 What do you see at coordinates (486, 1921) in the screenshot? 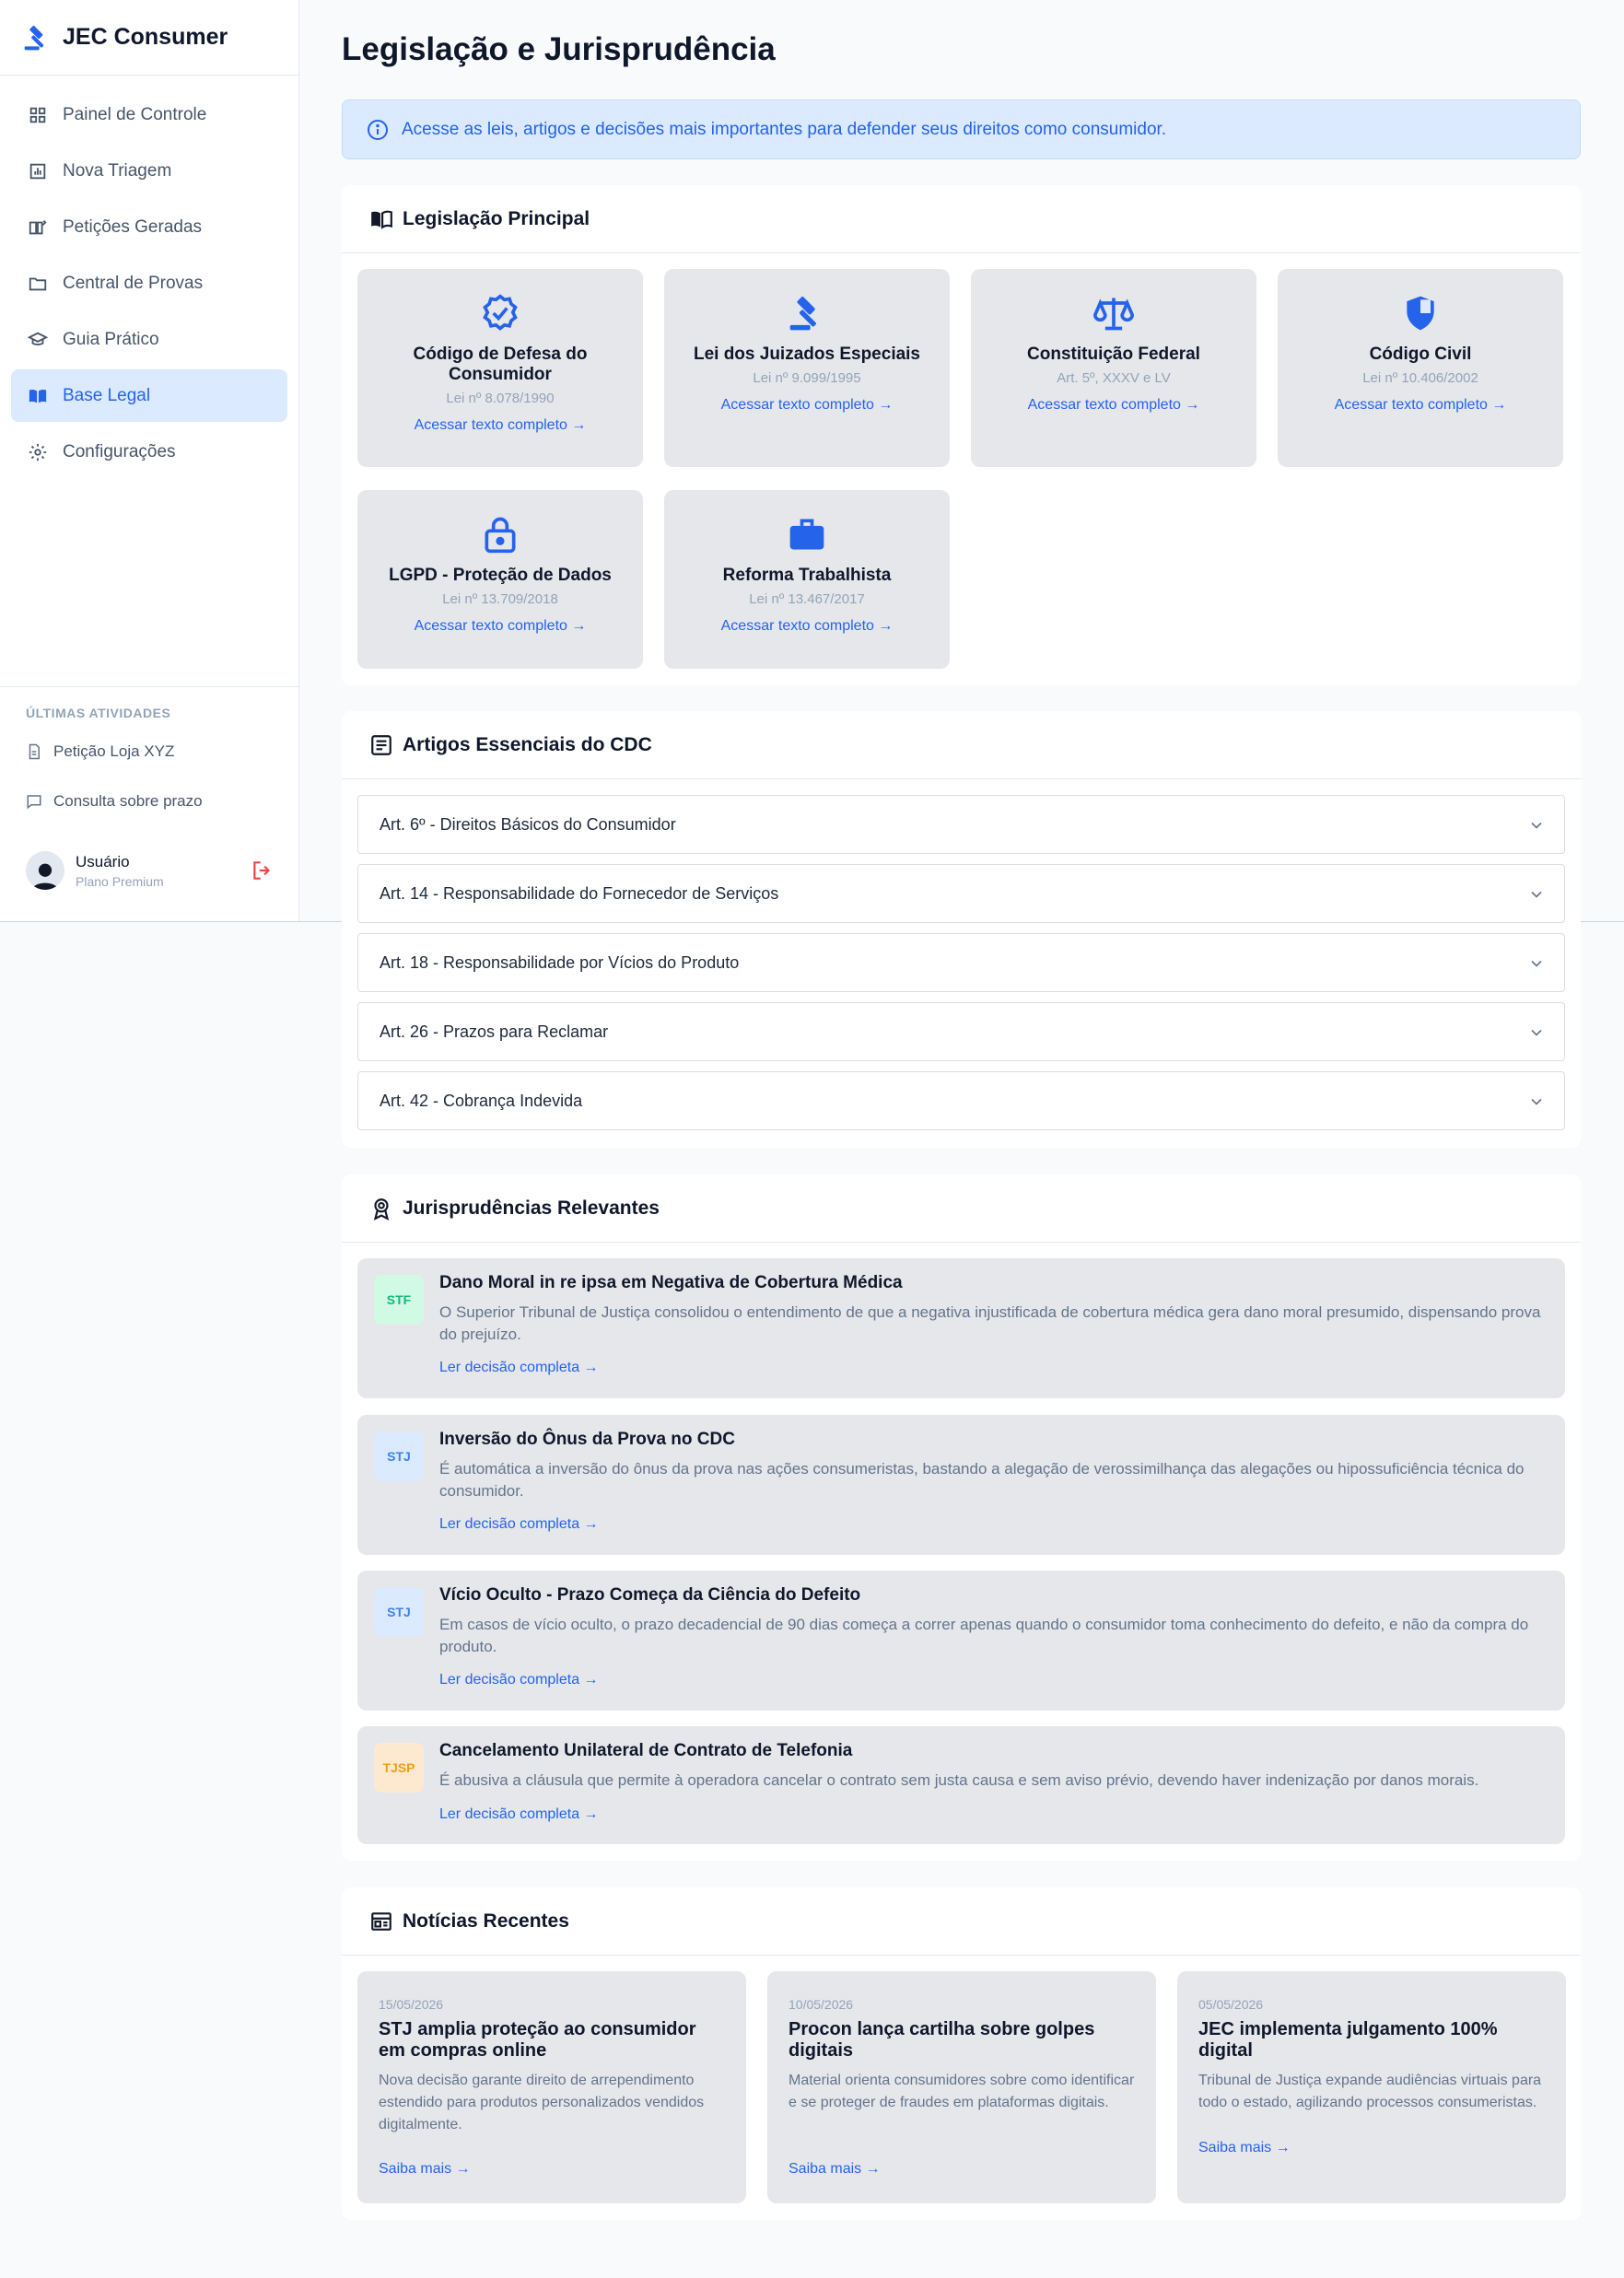
I see `section-title: Notícias Recentes` at bounding box center [486, 1921].